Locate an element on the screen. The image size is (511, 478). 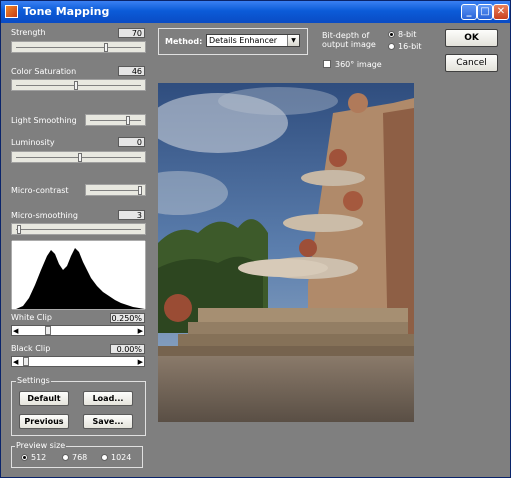
dropdown-arrow-icon: ▼ is located at coordinates (293, 40).